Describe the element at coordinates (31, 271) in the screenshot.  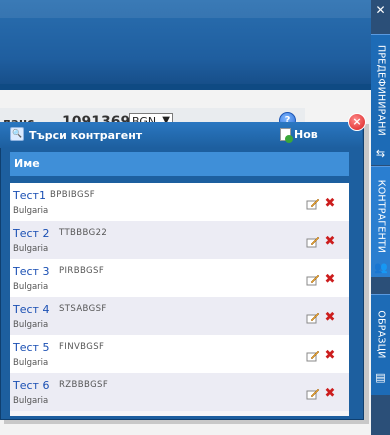
I see `contractor-name: Тест 3` at that location.